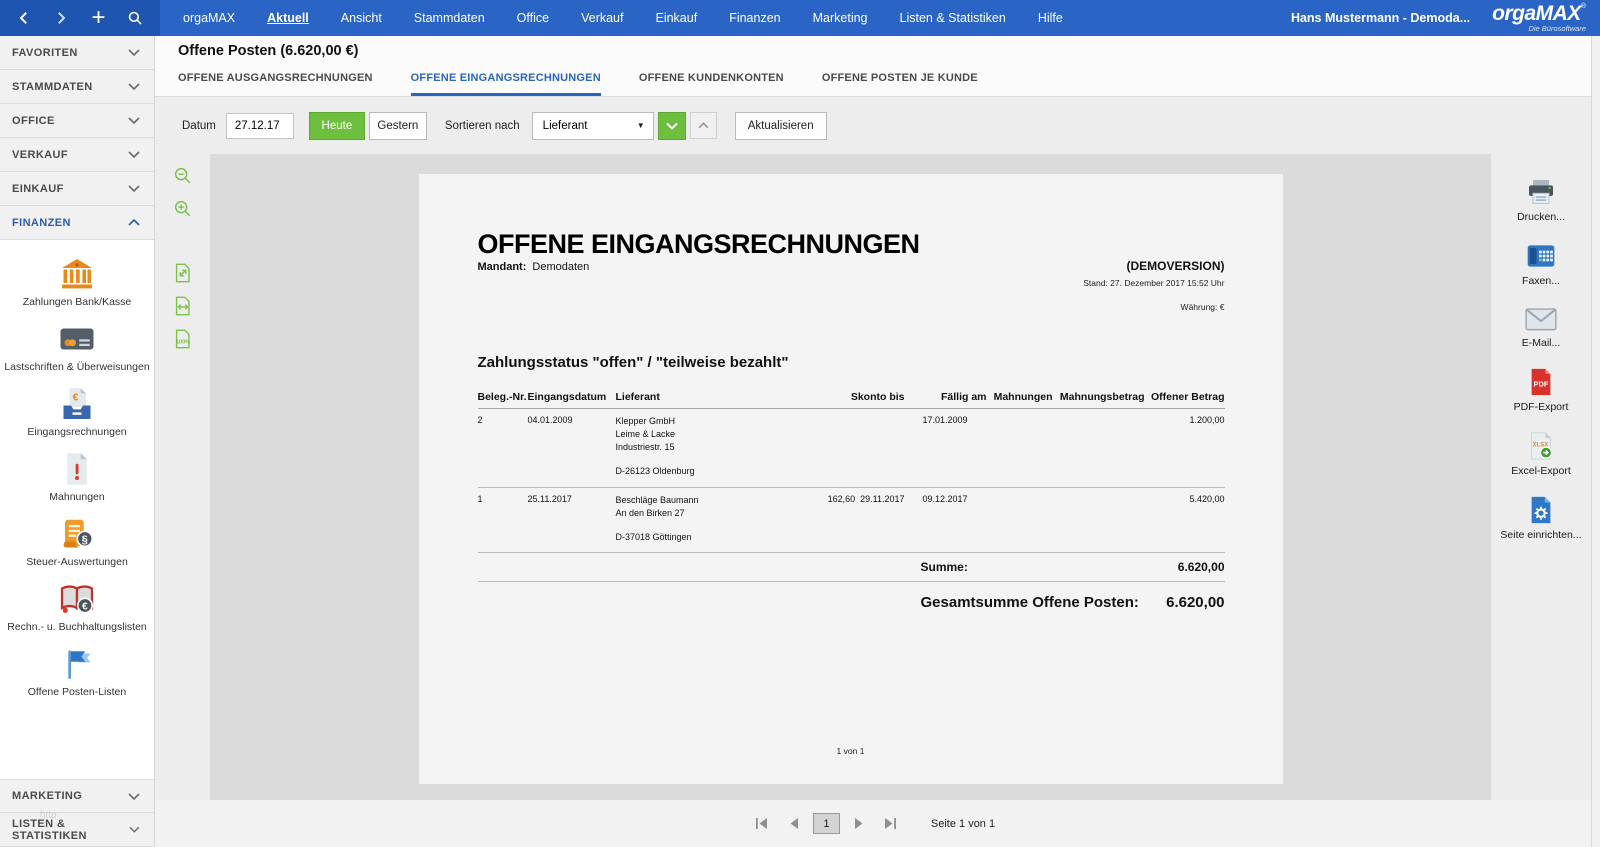 This screenshot has height=847, width=1600. Describe the element at coordinates (397, 125) in the screenshot. I see `gestern-button: Gestern` at that location.